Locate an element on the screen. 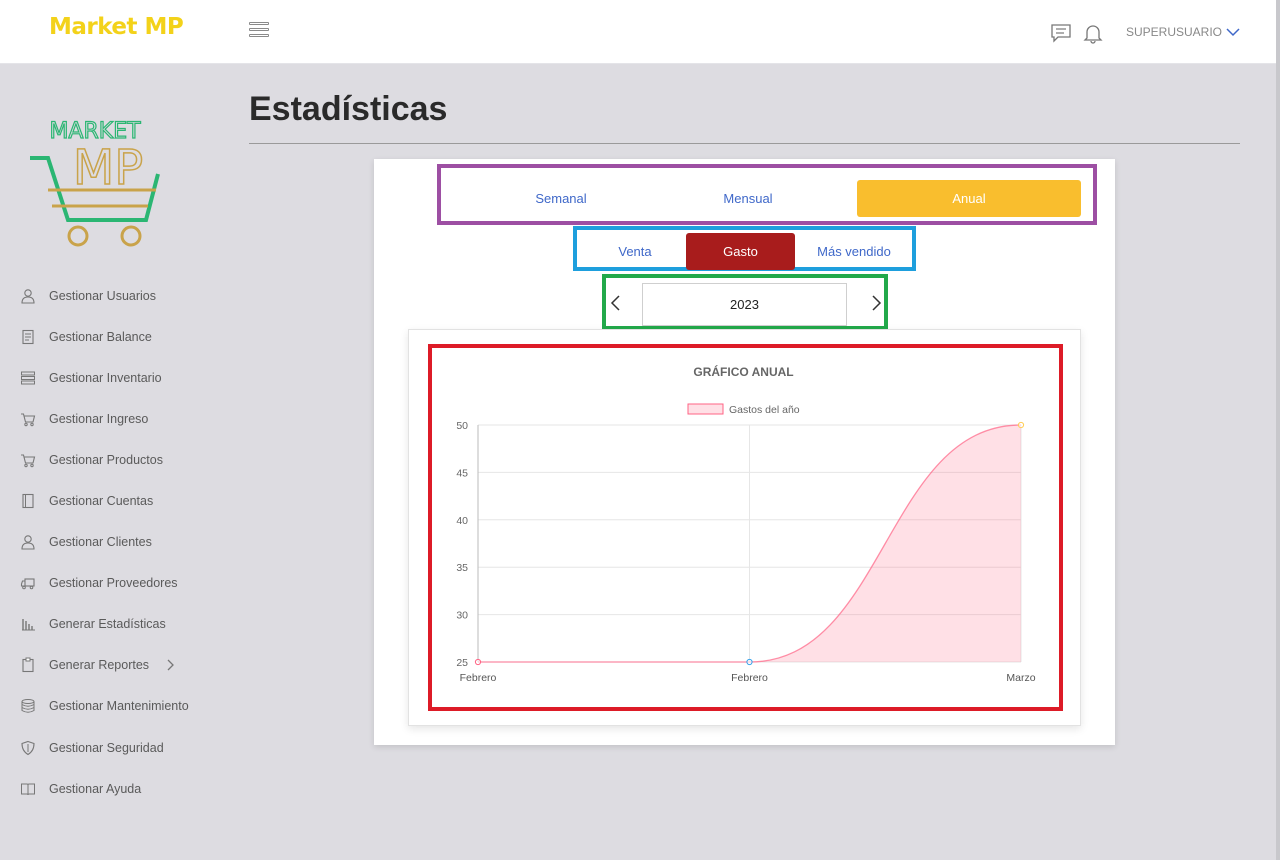  sidebar-item-gestionar-proveedores: Gestionar Proveedores is located at coordinates (115, 583).